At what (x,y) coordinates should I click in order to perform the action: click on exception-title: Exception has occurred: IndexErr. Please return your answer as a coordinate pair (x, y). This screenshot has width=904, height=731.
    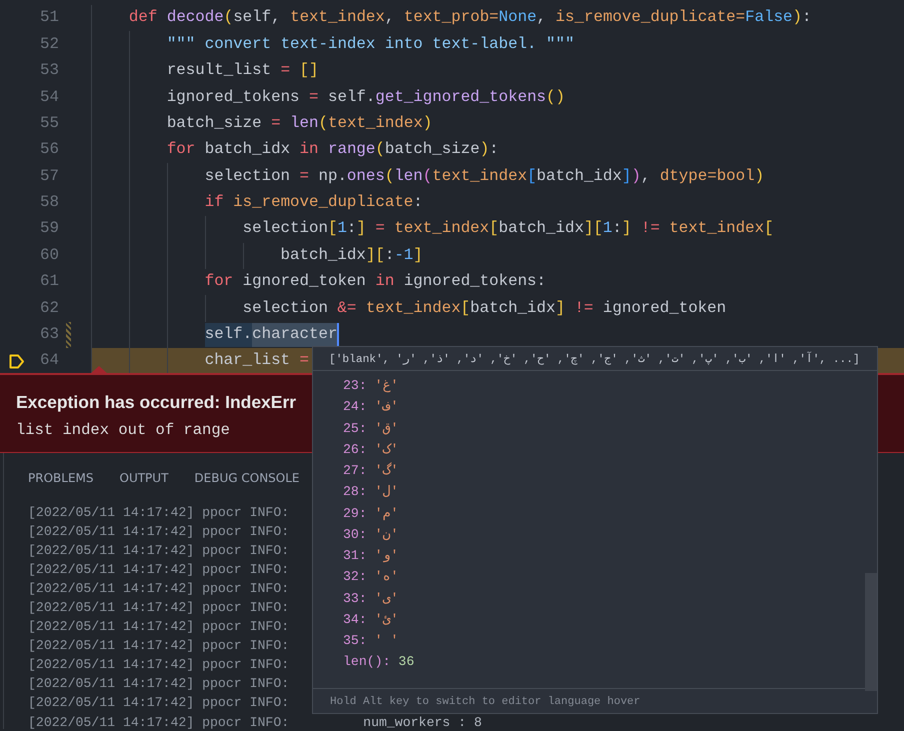
    Looking at the image, I should click on (156, 402).